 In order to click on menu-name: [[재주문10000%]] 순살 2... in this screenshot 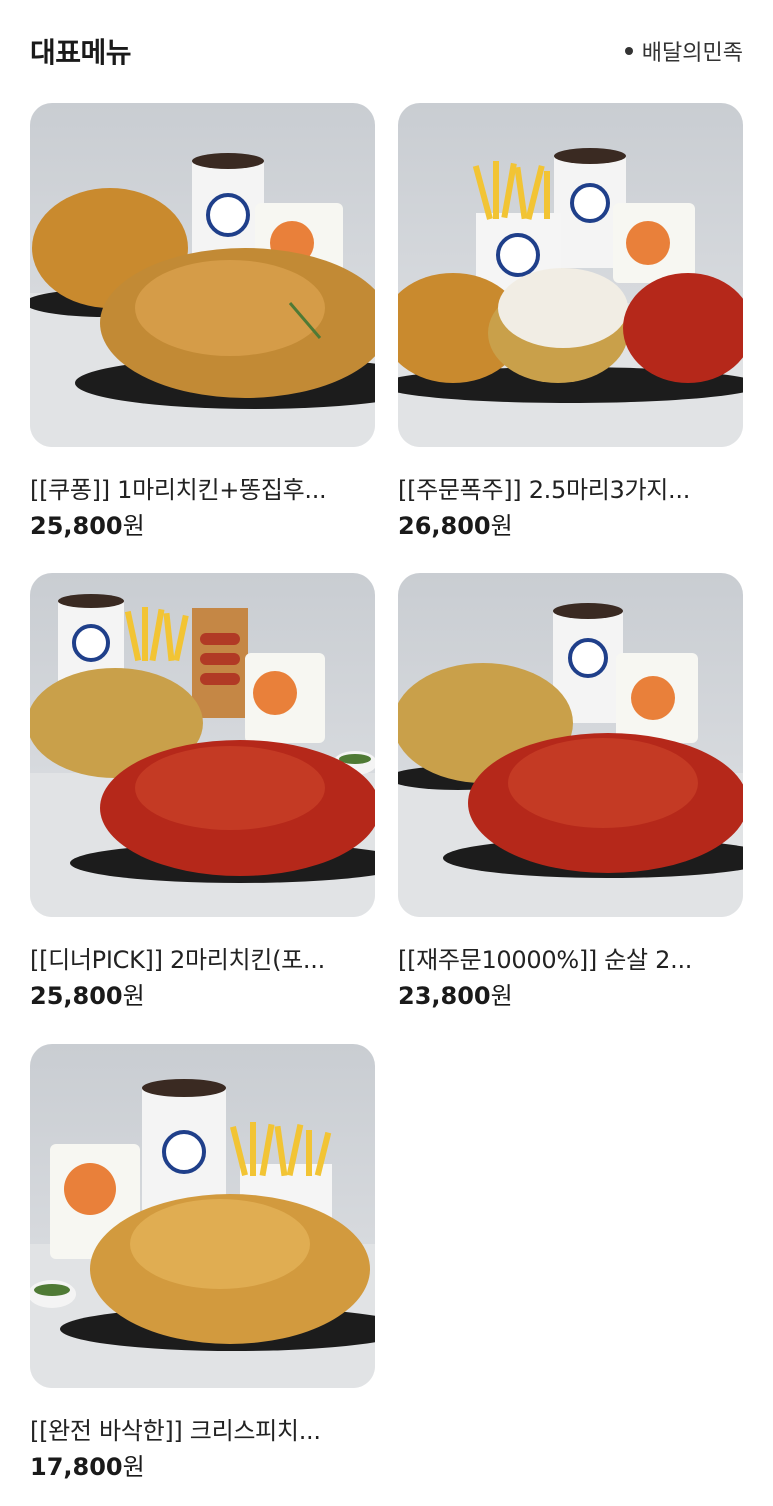, I will do `click(570, 960)`.